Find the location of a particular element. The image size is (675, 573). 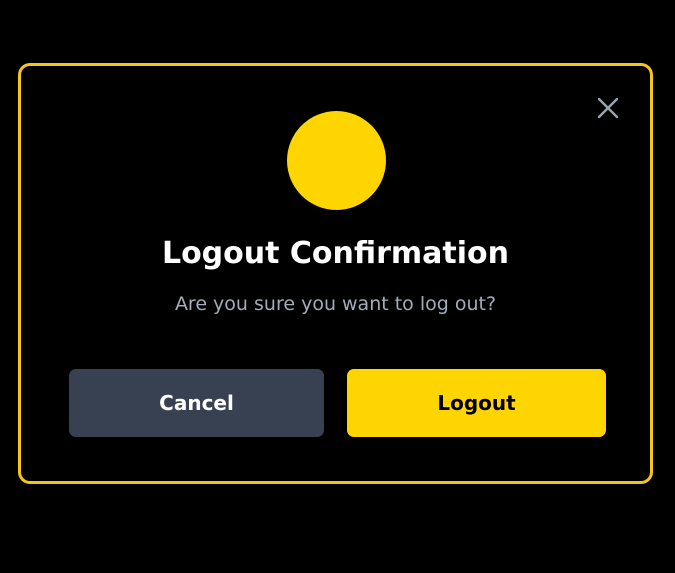

logout-button: Logout is located at coordinates (476, 403).